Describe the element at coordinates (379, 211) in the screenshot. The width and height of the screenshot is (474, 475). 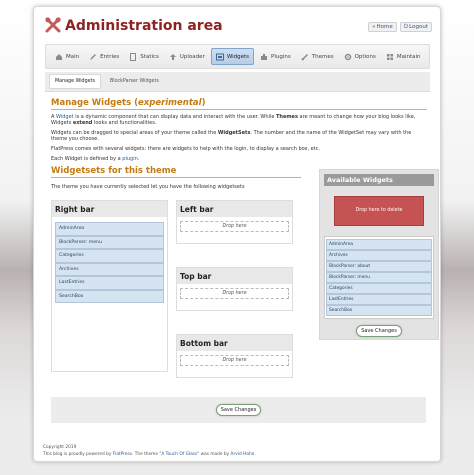
I see `delete-drop-zone: Drop here to delete` at that location.